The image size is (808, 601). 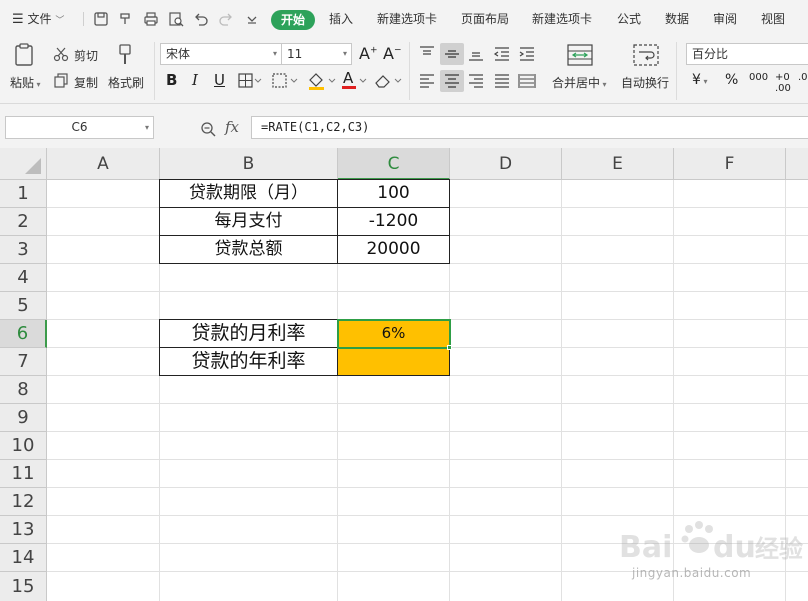 I want to click on row-header-5: 5, so click(x=23, y=306).